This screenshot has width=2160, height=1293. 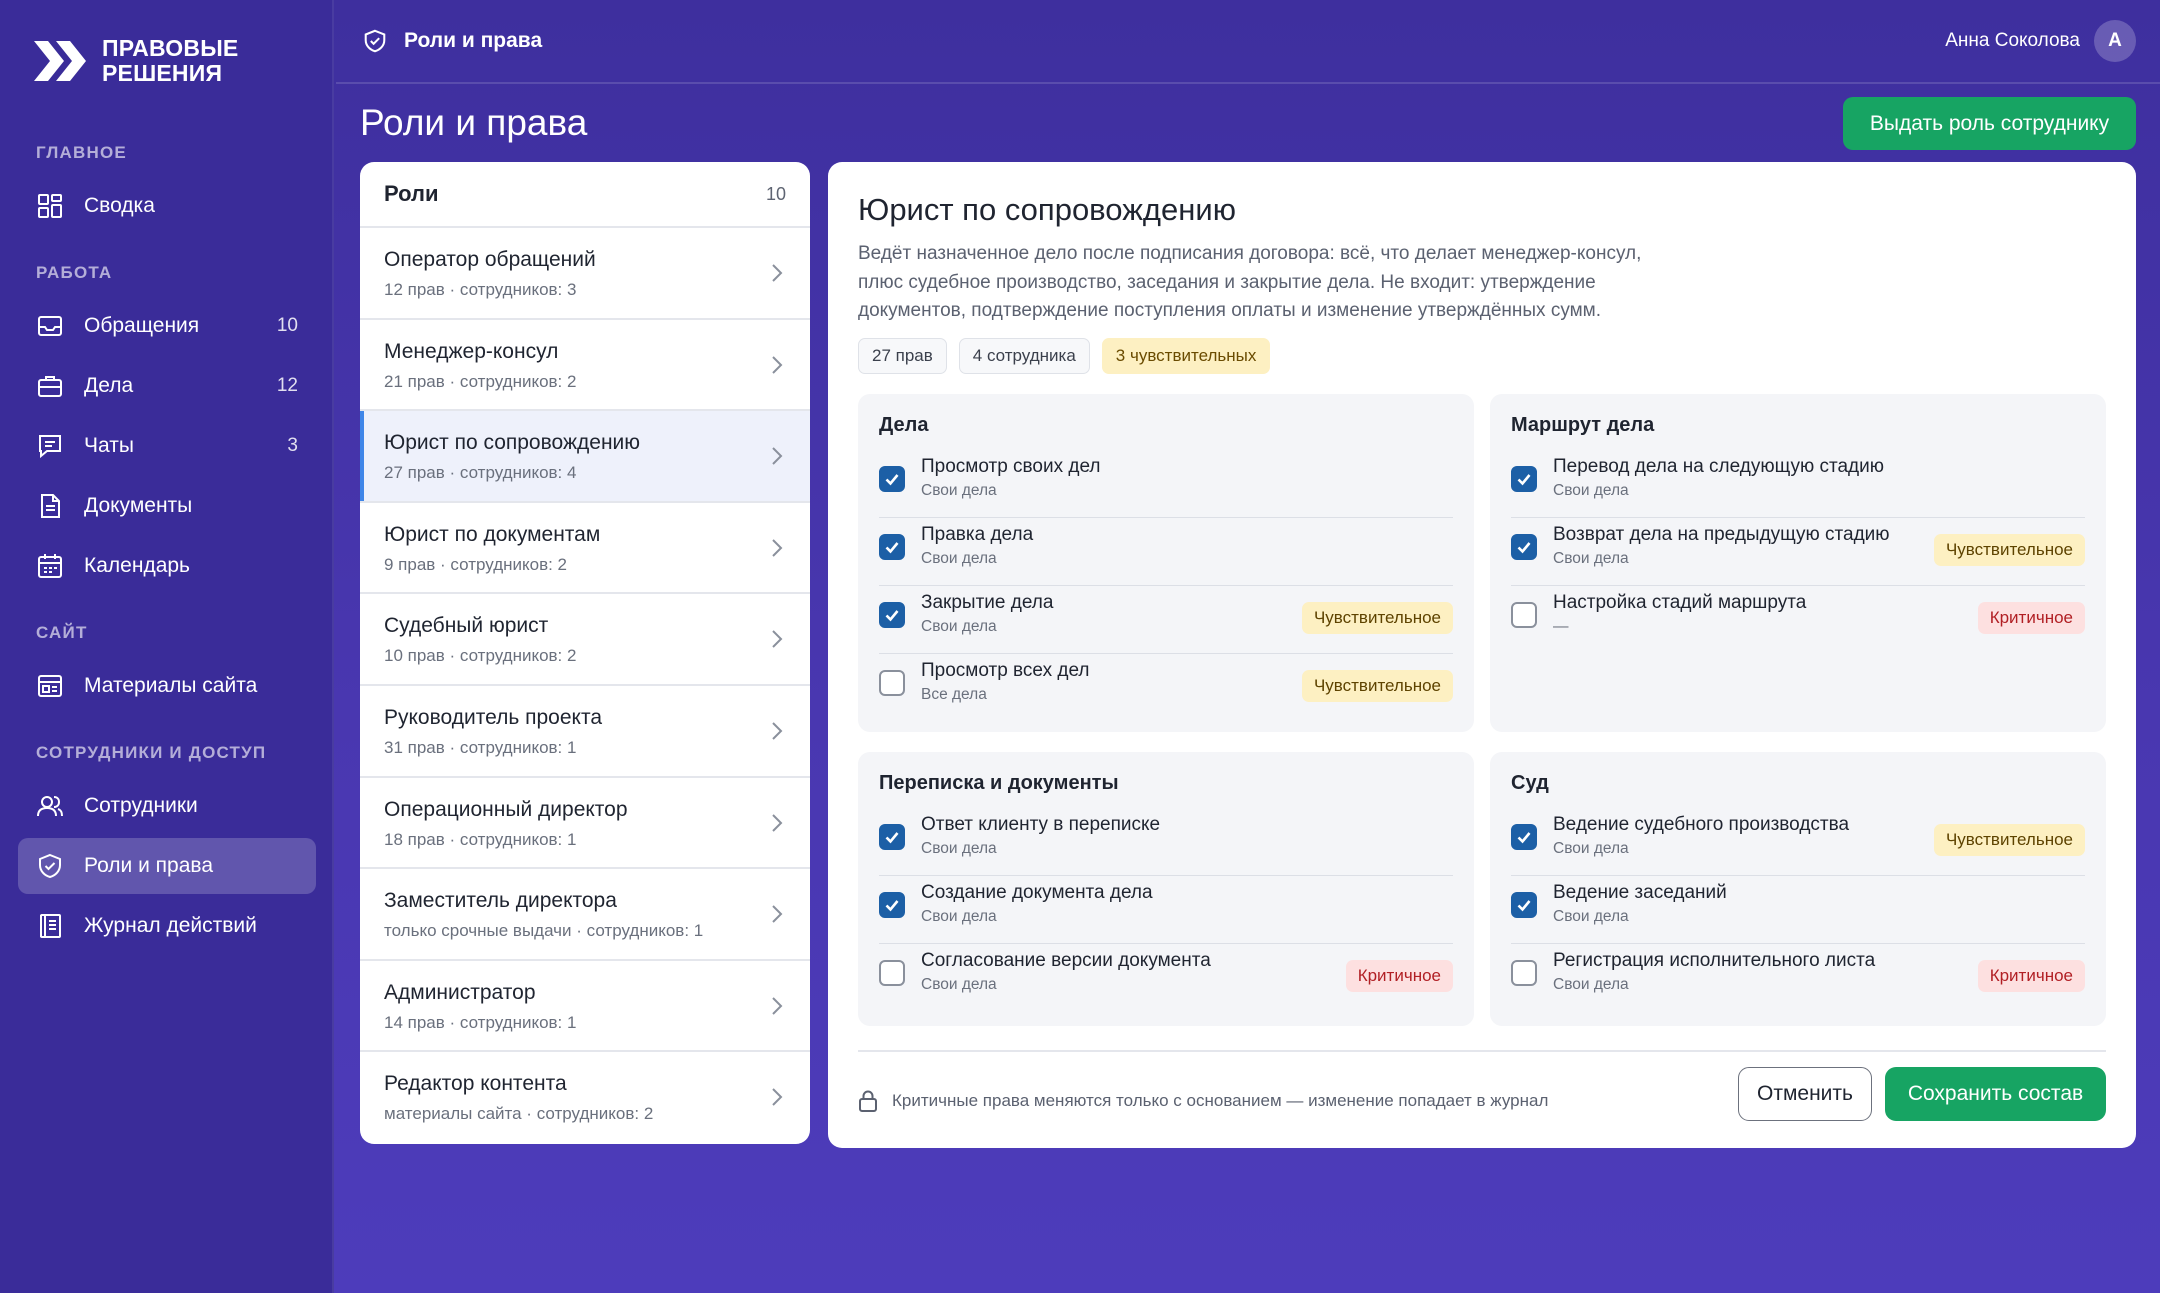 I want to click on permission-group-title: Переписка и документы, so click(x=999, y=783).